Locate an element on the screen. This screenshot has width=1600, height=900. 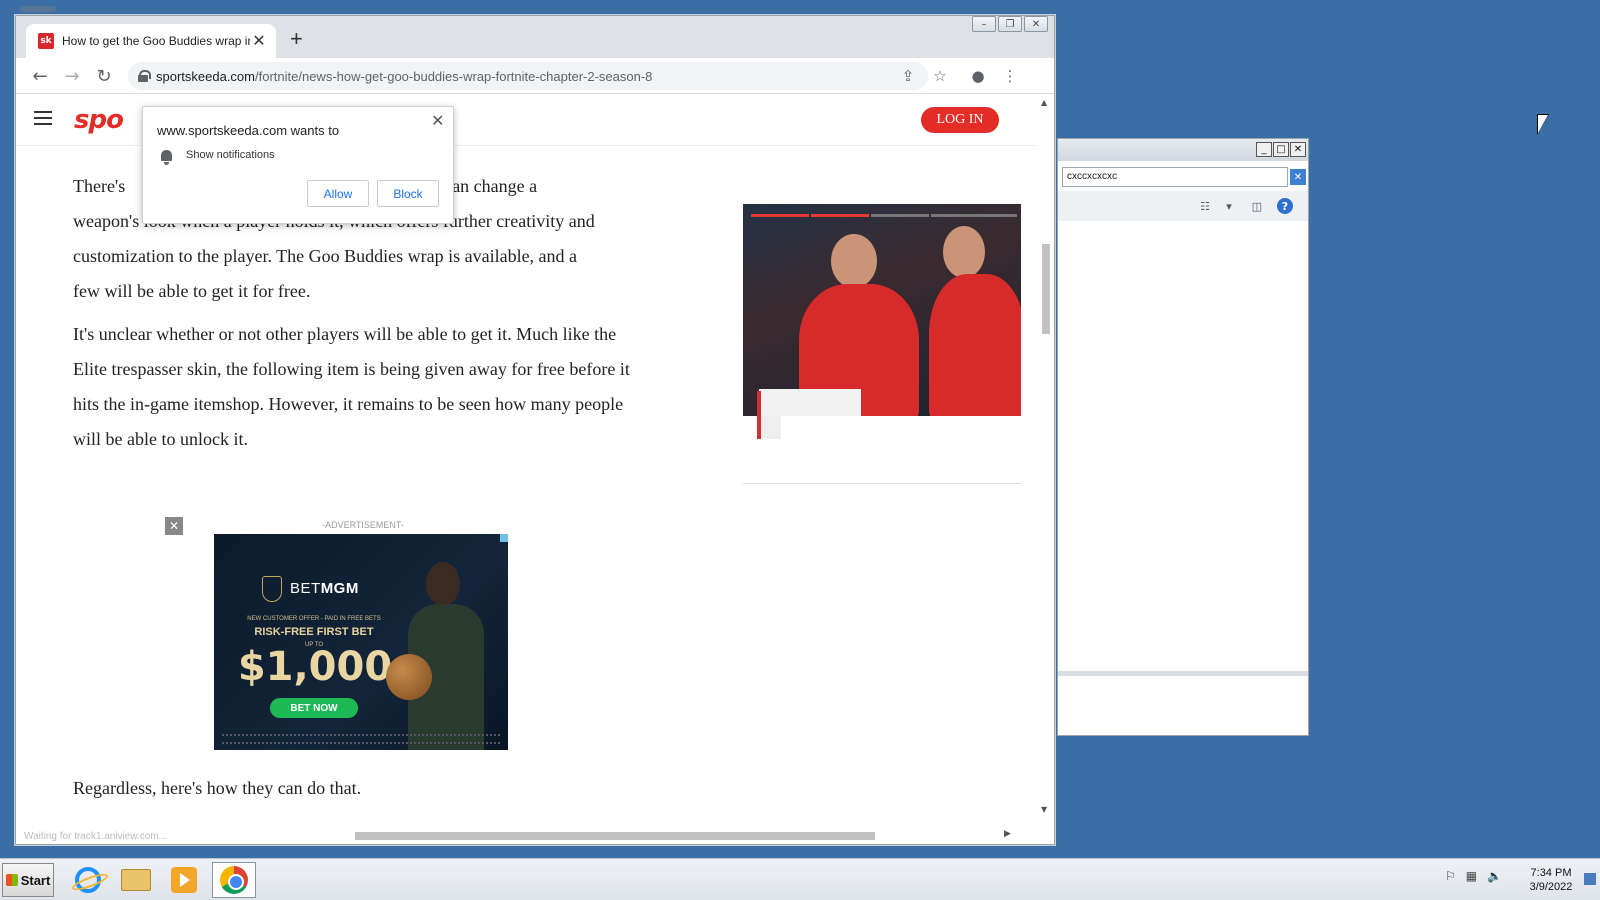
windows-flag-icon is located at coordinates (11, 880).